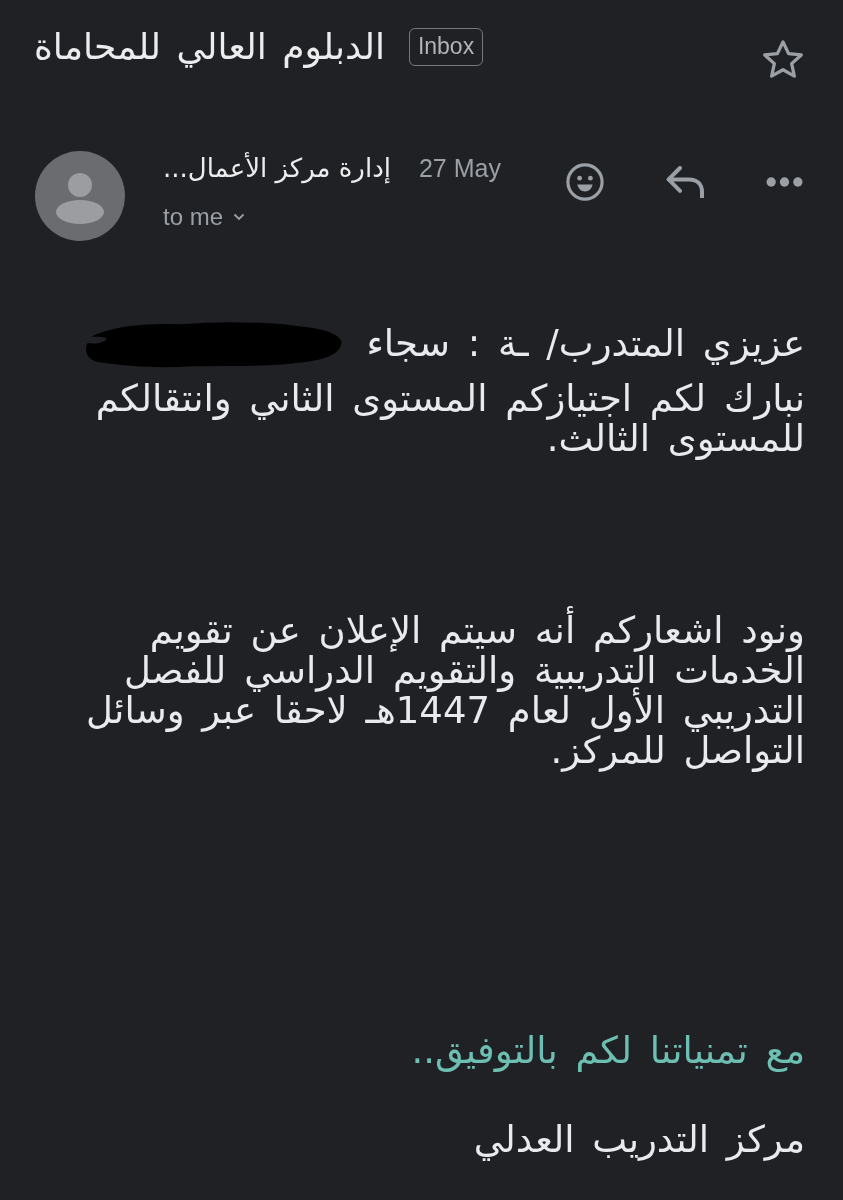  What do you see at coordinates (446, 47) in the screenshot?
I see `inbox-label: Inbox` at bounding box center [446, 47].